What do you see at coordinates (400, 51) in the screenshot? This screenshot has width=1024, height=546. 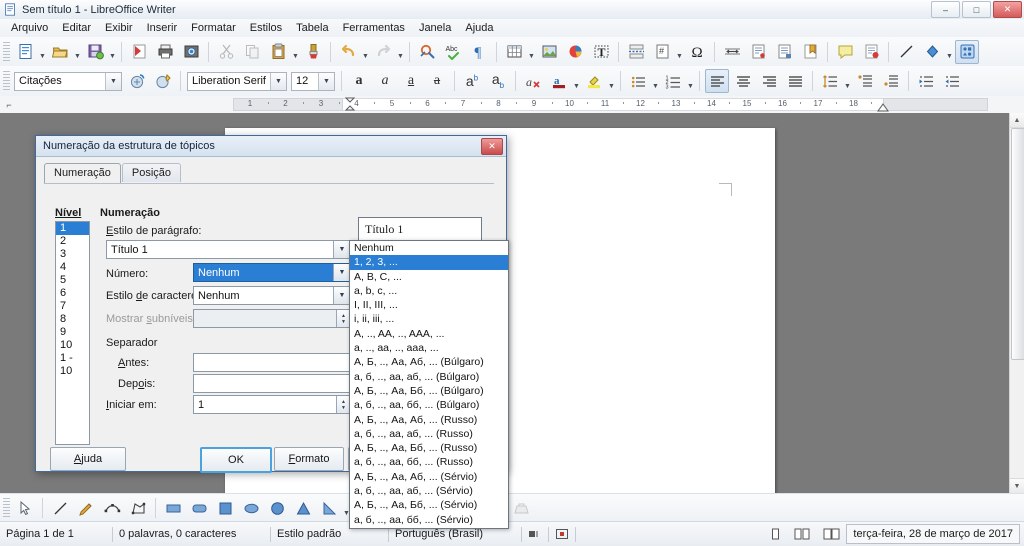 I see `redo-dropdown: ▼` at bounding box center [400, 51].